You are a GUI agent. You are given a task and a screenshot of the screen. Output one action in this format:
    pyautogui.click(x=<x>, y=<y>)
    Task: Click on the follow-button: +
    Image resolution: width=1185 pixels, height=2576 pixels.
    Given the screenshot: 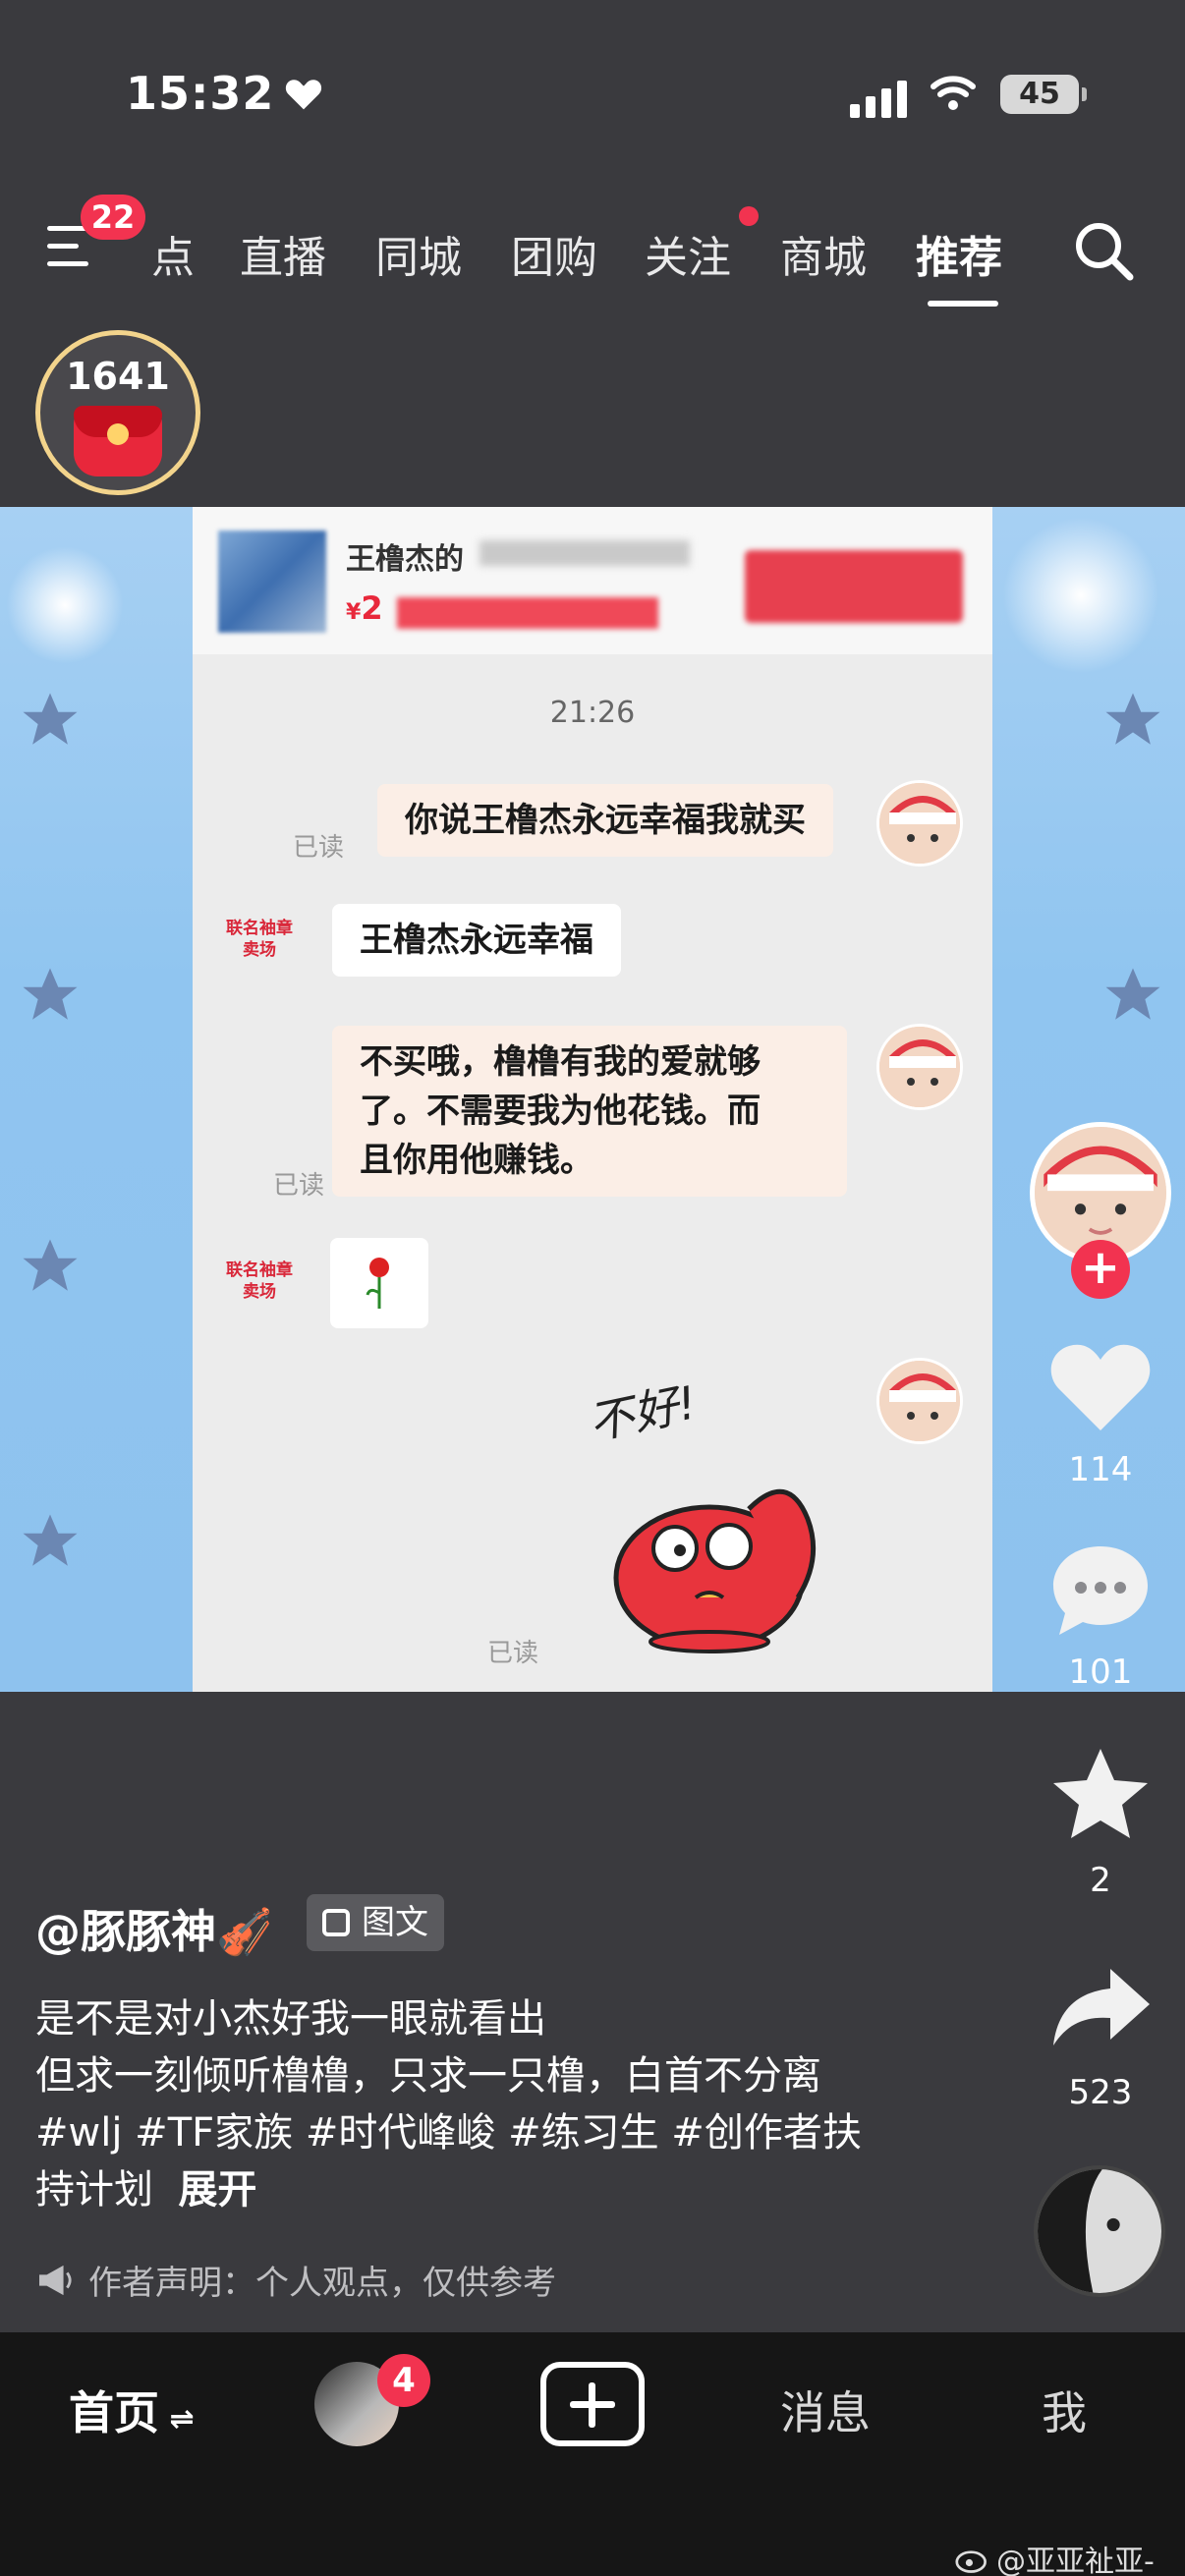 What is the action you would take?
    pyautogui.click(x=1100, y=1269)
    